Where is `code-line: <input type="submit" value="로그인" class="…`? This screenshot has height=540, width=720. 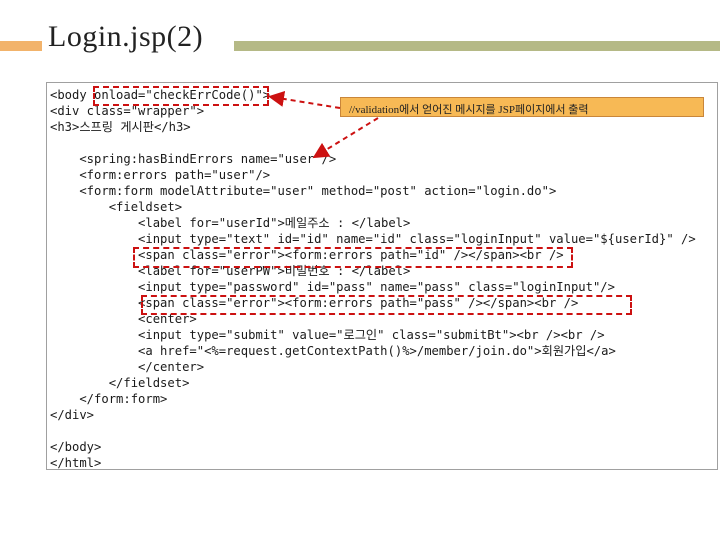
code-line: <input type="submit" value="로그인" class="… is located at coordinates (327, 335).